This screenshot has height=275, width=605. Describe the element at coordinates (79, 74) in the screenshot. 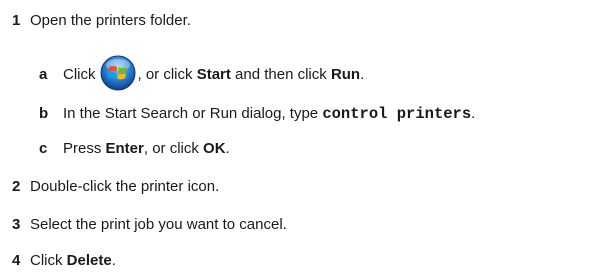

I see `substep-text: Click` at that location.